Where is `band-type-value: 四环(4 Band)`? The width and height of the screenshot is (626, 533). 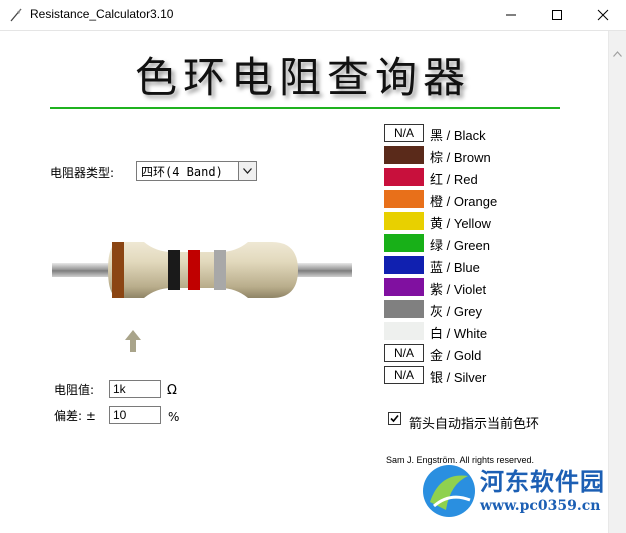
band-type-value: 四环(4 Band) is located at coordinates (182, 172).